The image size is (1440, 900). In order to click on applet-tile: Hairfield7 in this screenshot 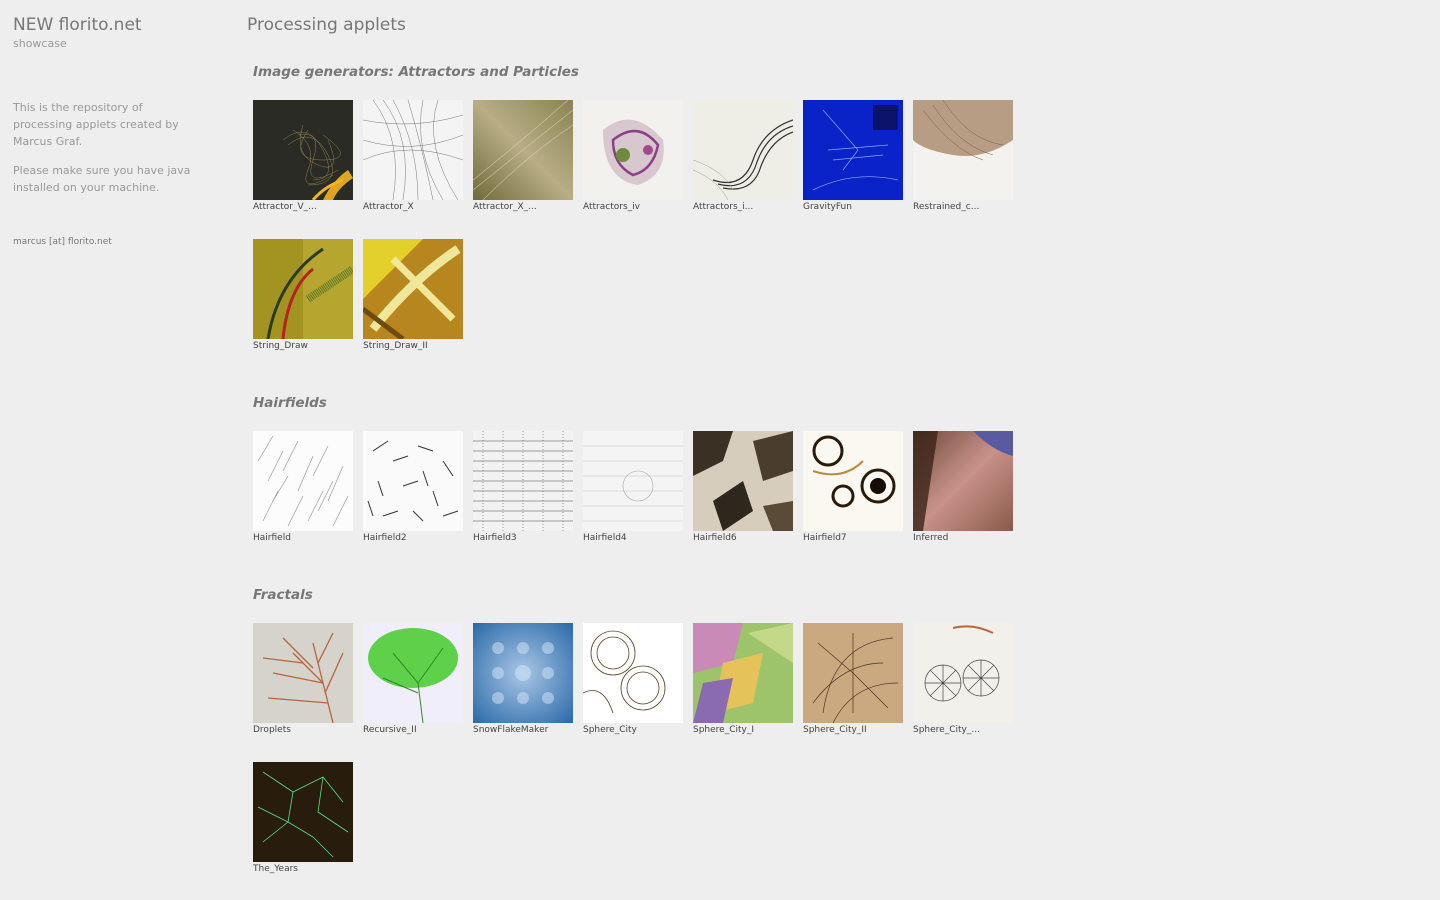, I will do `click(853, 487)`.